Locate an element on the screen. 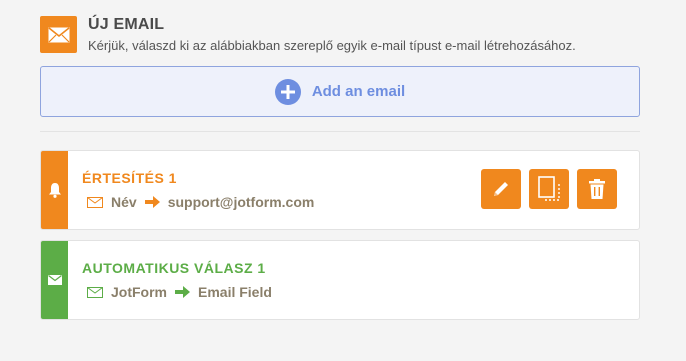  email-title: AUTOMATIKUS VÁLASZ 1 is located at coordinates (174, 268).